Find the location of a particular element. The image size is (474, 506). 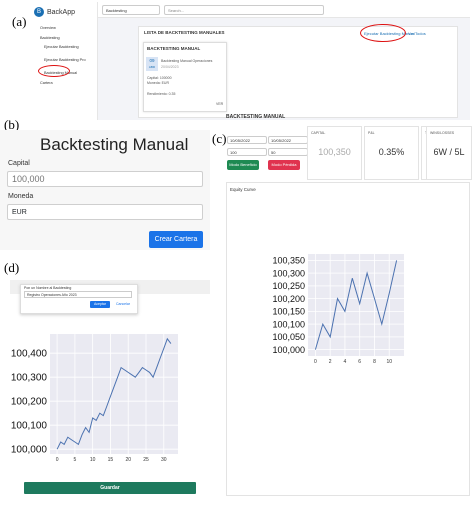

page-title: BACKTESTING MANUAL is located at coordinates (256, 117).